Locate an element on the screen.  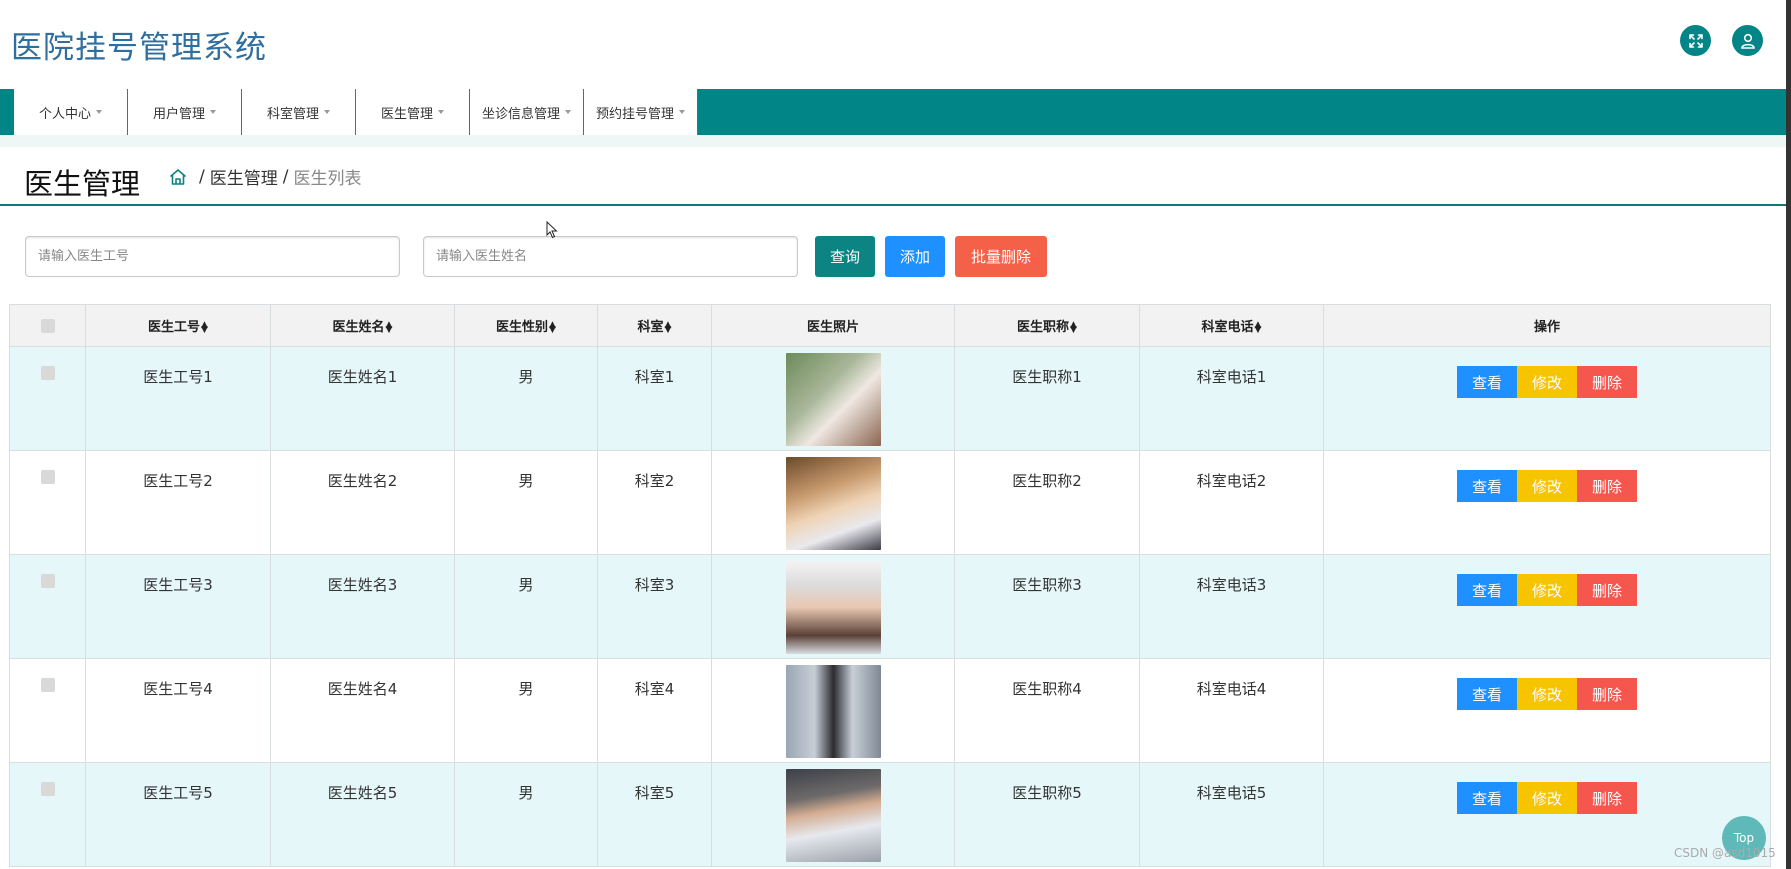
app-header: 医院挂号管理系统 is located at coordinates (893, 44).